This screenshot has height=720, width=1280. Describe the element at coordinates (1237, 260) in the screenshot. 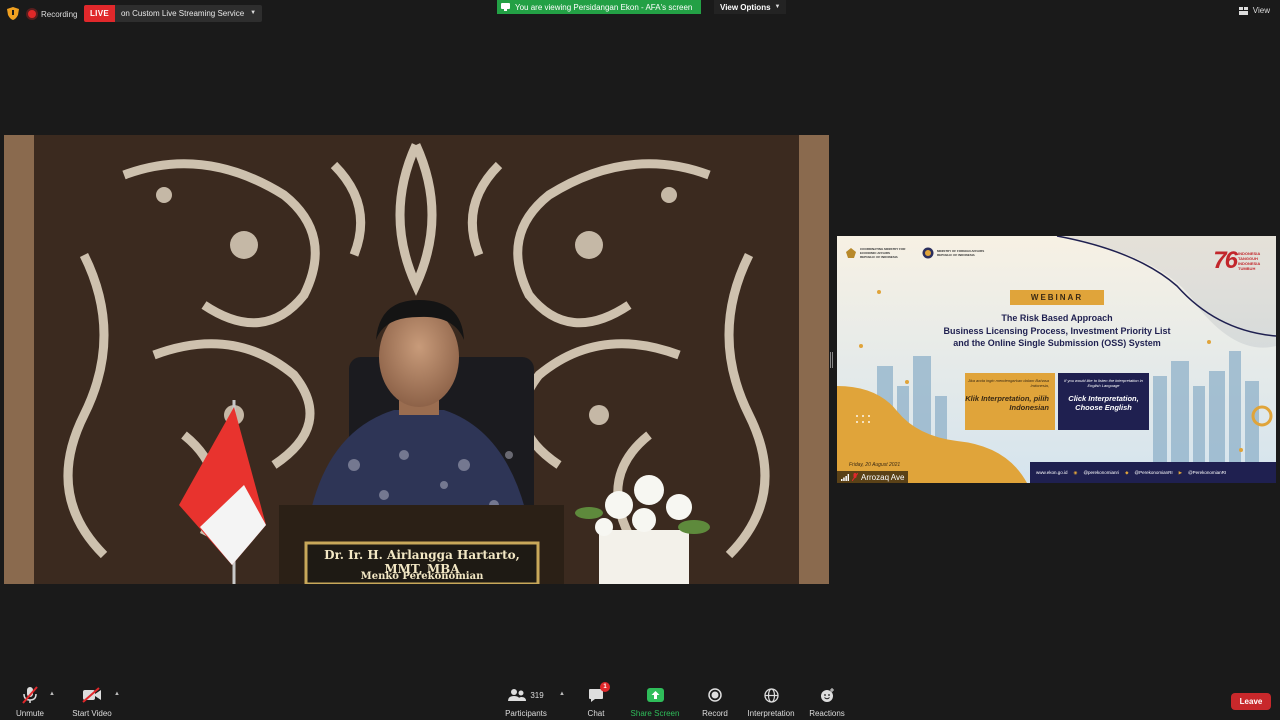

I see `independence-76-logo: 76 INDONESIA TANGGUH INDONESIA TUMBUH` at that location.